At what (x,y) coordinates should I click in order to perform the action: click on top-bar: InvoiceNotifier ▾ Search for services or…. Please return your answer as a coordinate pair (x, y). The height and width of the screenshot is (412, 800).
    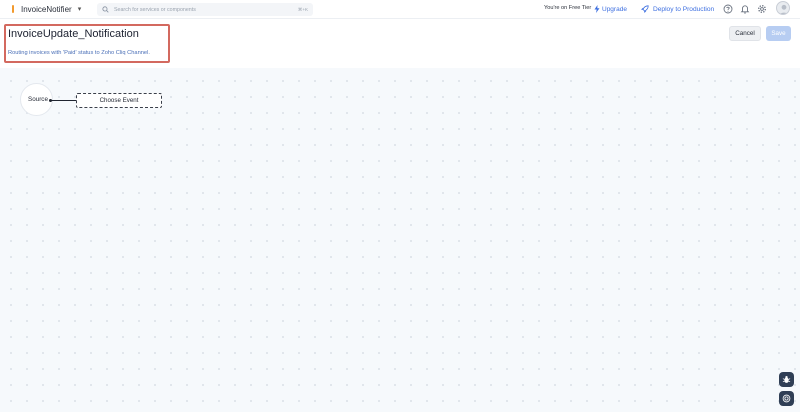
    Looking at the image, I should click on (400, 9).